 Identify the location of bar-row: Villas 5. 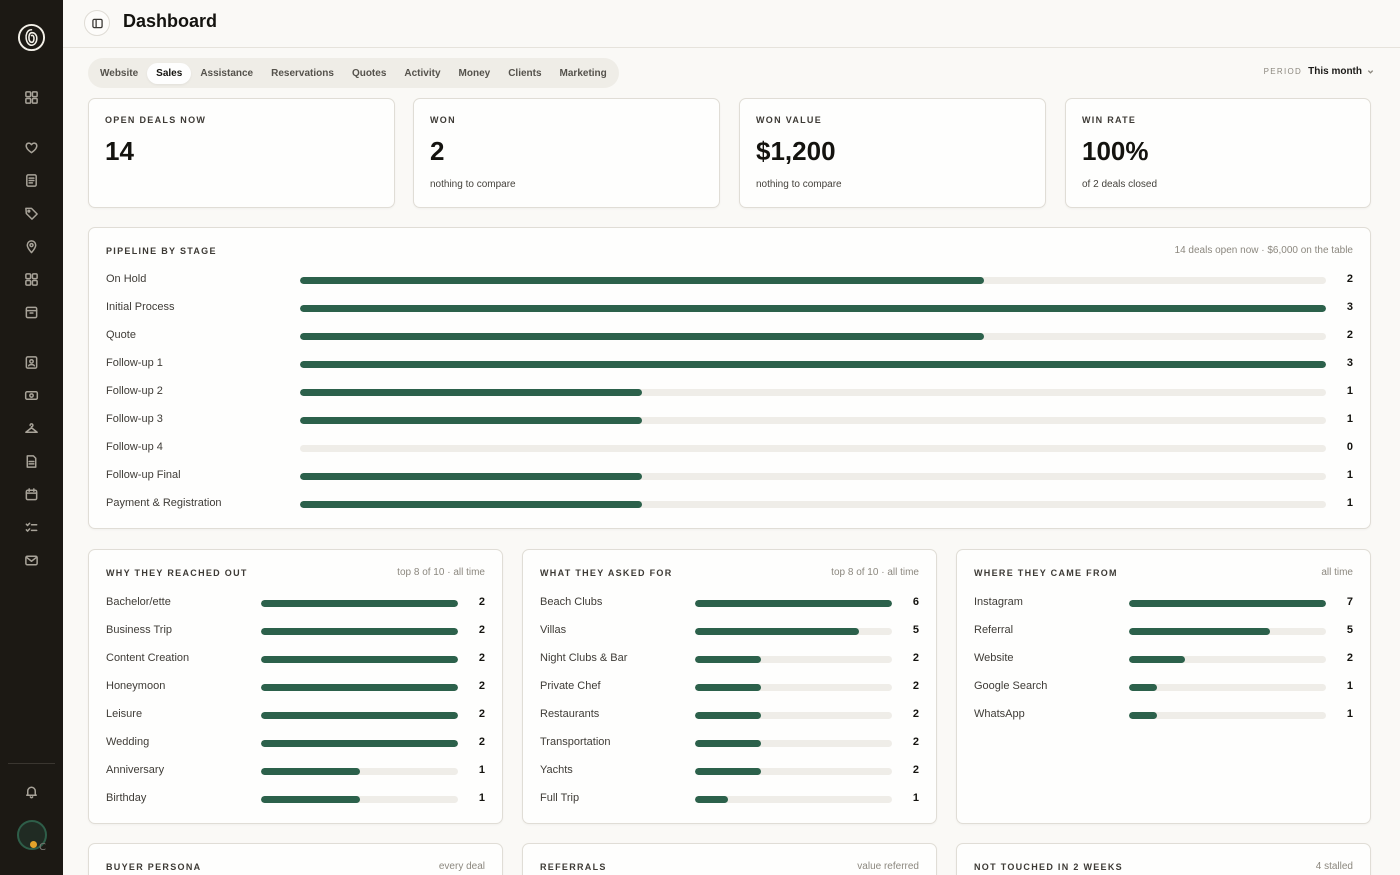
(729, 632).